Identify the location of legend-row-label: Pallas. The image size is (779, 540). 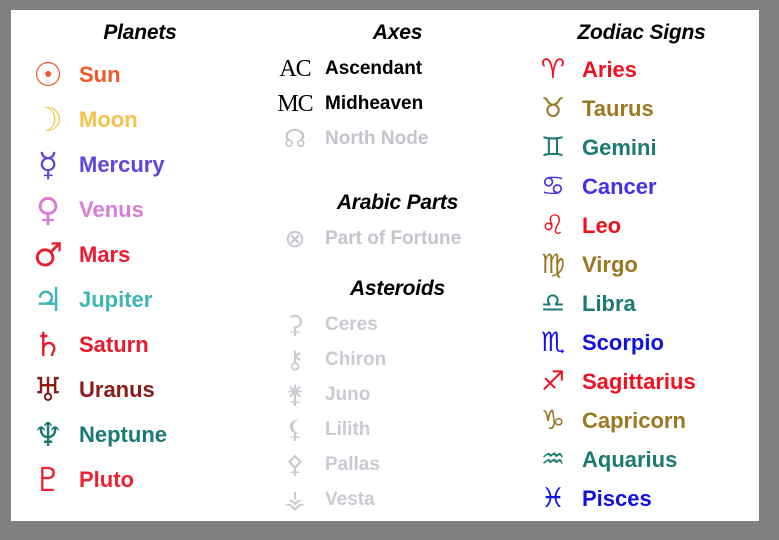
(352, 464).